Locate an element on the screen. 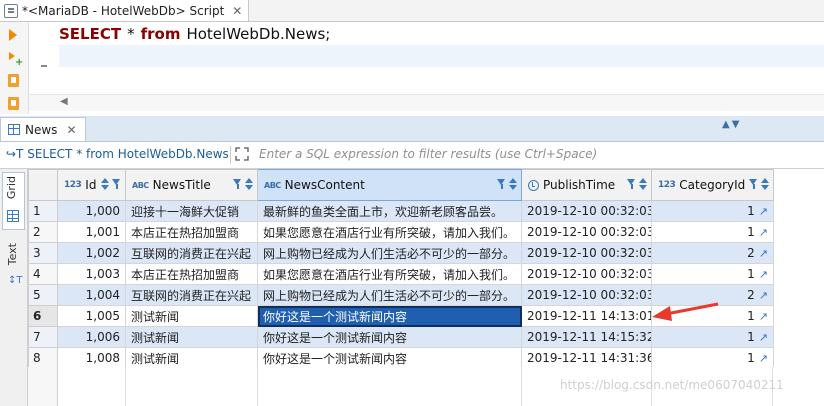 Image resolution: width=824 pixels, height=406 pixels. execute-script-button is located at coordinates (14, 81).